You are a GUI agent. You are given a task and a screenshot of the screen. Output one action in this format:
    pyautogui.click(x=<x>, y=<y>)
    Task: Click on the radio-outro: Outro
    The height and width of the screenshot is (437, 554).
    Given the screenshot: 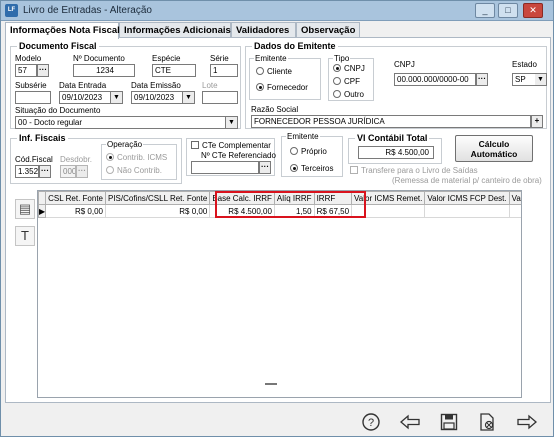 What is the action you would take?
    pyautogui.click(x=348, y=94)
    